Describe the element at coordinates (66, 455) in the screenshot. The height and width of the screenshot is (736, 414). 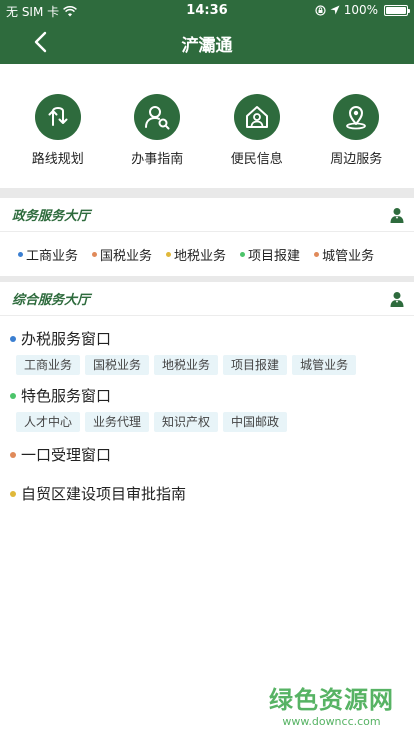
I see `window-label: 一口受理窗口` at that location.